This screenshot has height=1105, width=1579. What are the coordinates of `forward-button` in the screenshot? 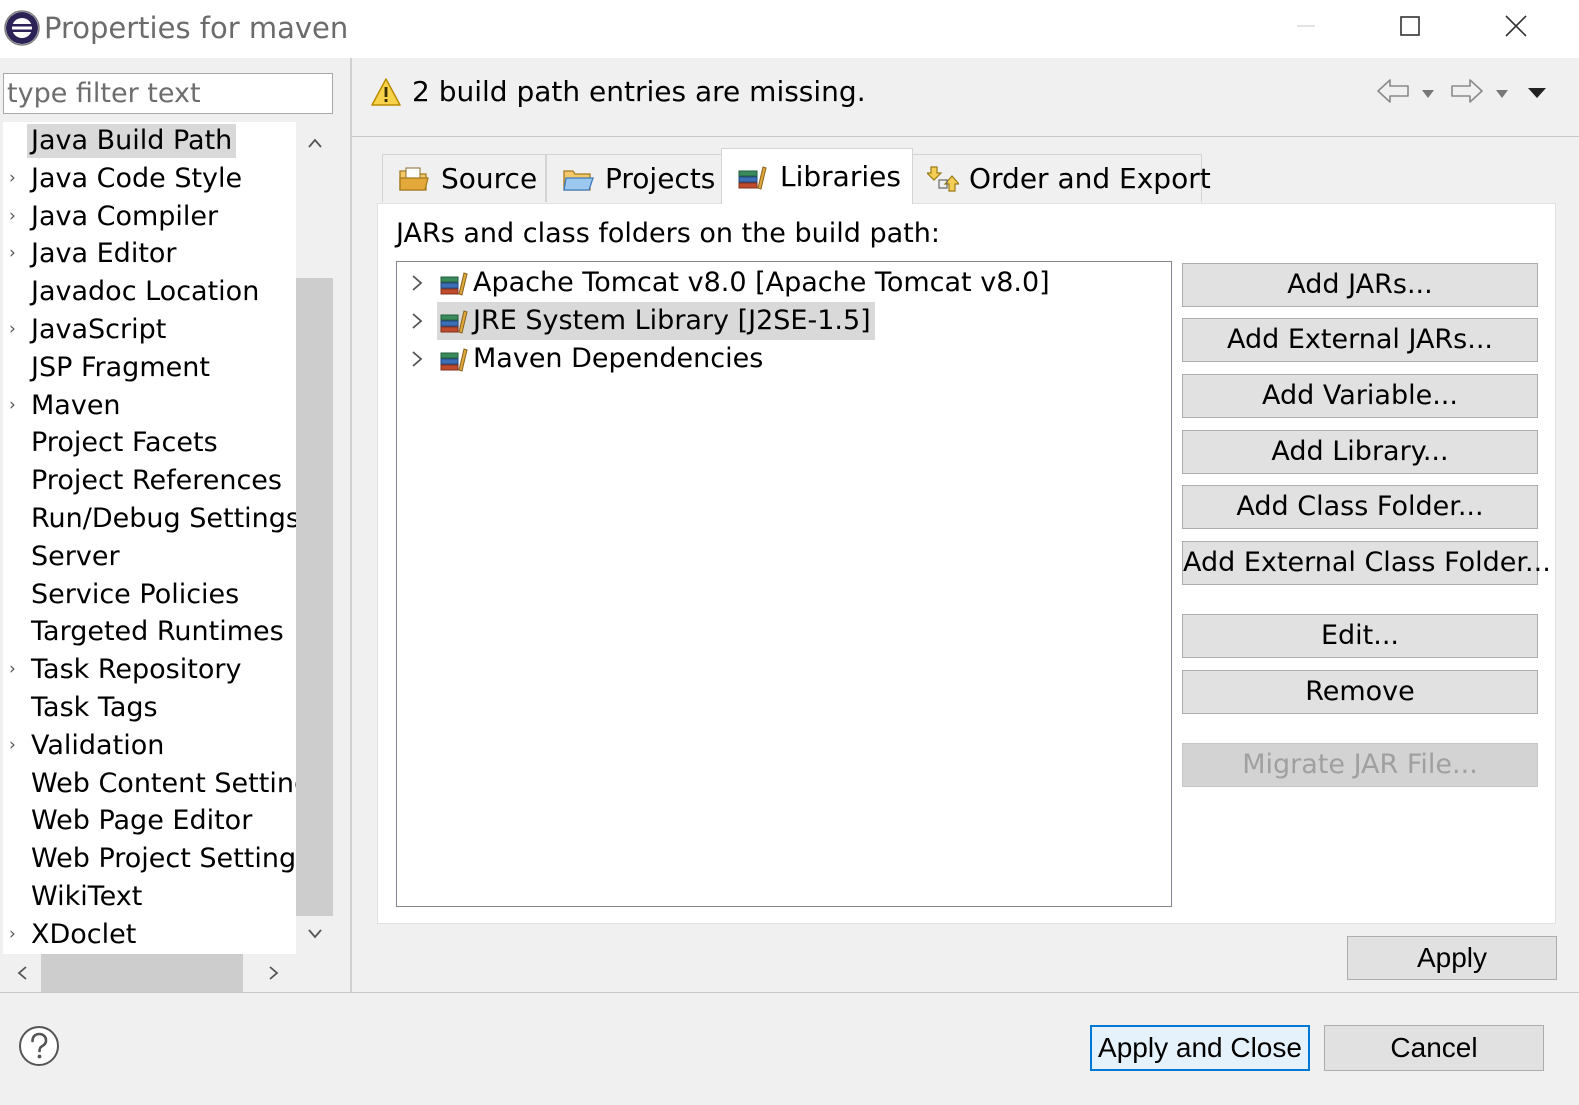 It's located at (1467, 93).